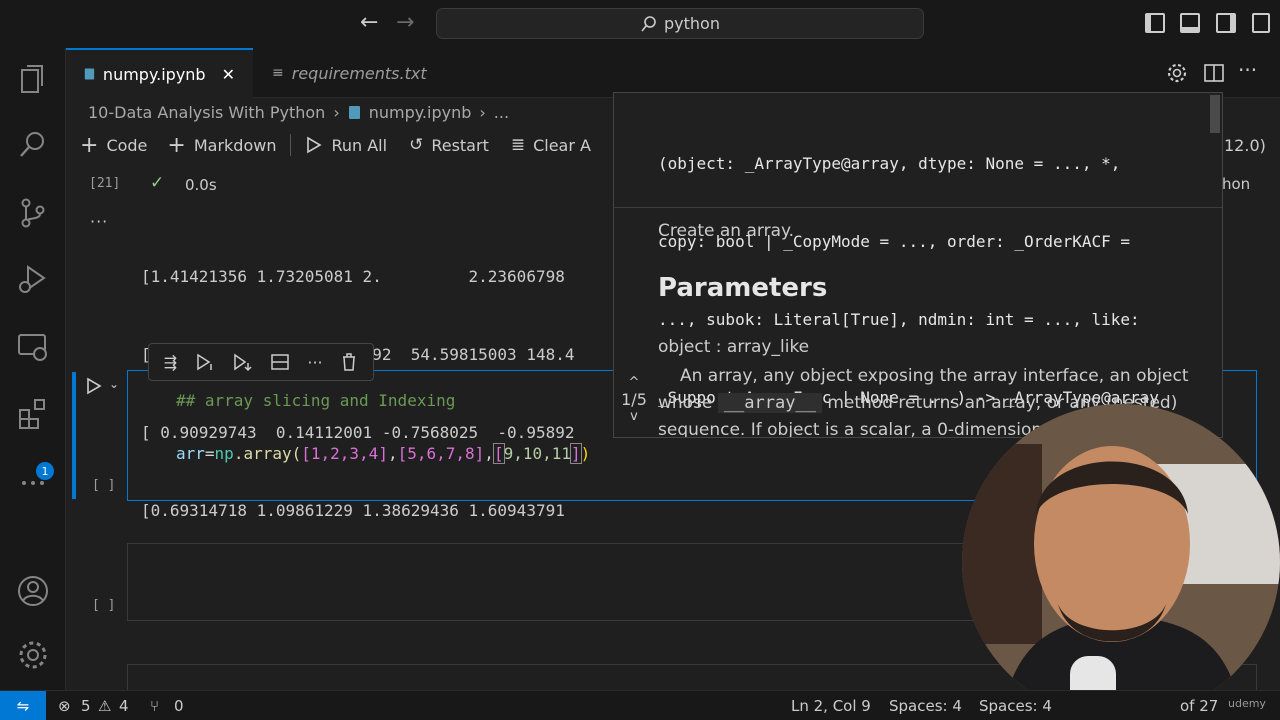 This screenshot has height=720, width=1280. Describe the element at coordinates (33, 655) in the screenshot. I see `settings-gear-icon` at that location.